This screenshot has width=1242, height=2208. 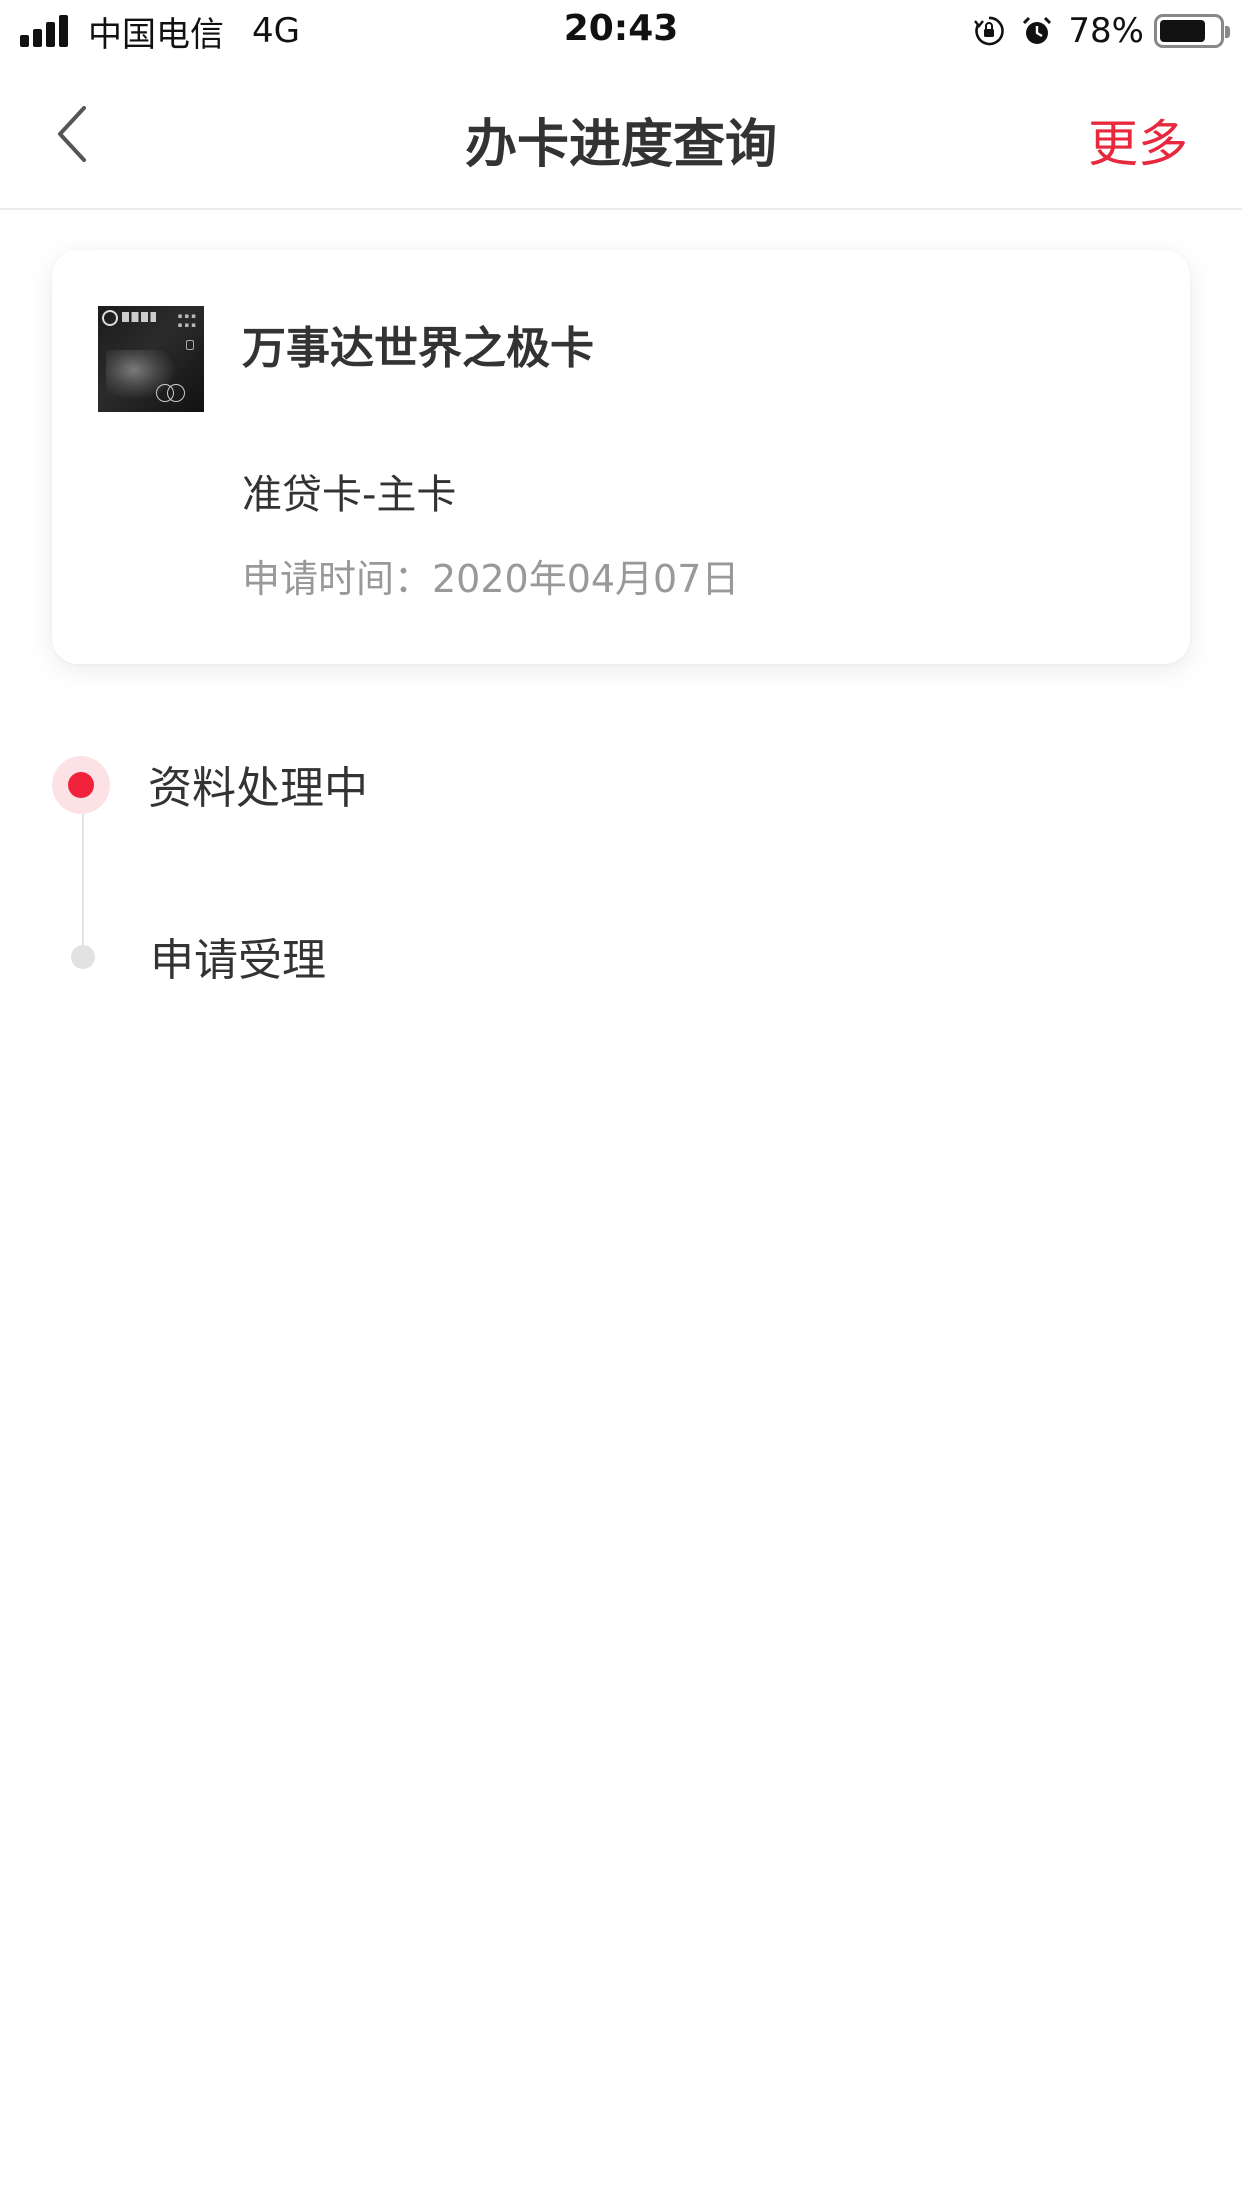 What do you see at coordinates (81, 785) in the screenshot?
I see `active-step-dot` at bounding box center [81, 785].